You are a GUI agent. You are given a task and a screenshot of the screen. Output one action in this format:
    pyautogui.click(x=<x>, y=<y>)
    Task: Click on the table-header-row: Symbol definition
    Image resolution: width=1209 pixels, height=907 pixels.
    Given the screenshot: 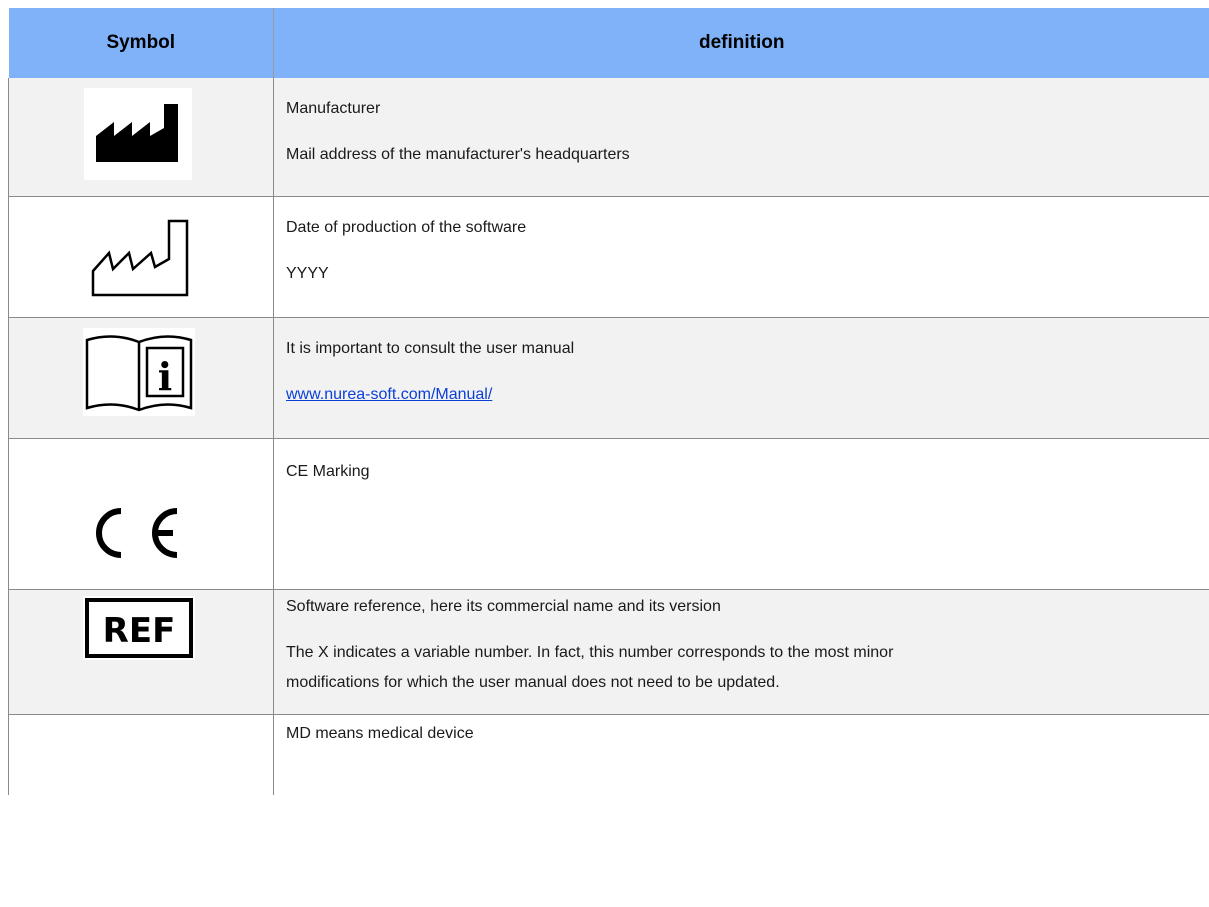 What is the action you would take?
    pyautogui.click(x=608, y=43)
    